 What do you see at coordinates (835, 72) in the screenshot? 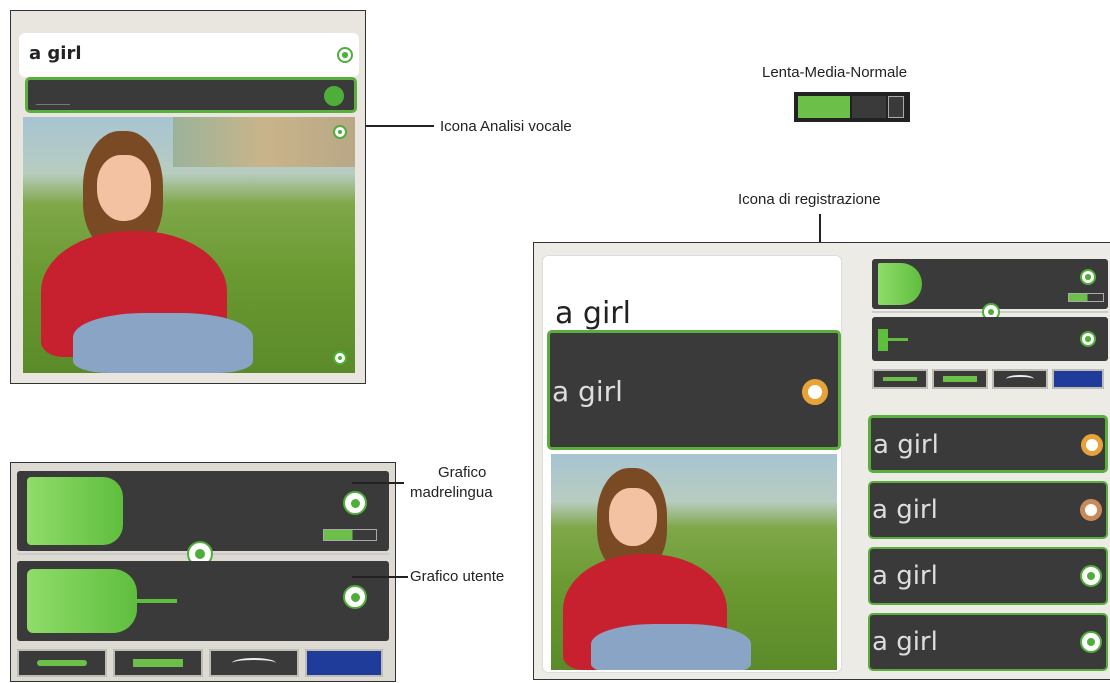
I see `callout-speed: Lenta-Media-Normale` at bounding box center [835, 72].